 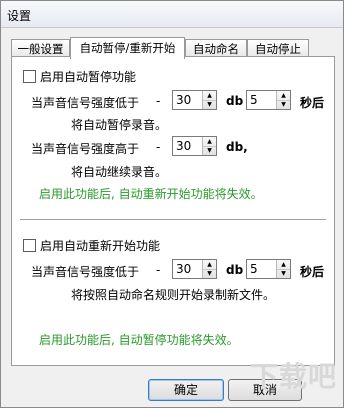 I want to click on restart-seconds-stepper: 5 ▲ ▼, so click(x=268, y=269).